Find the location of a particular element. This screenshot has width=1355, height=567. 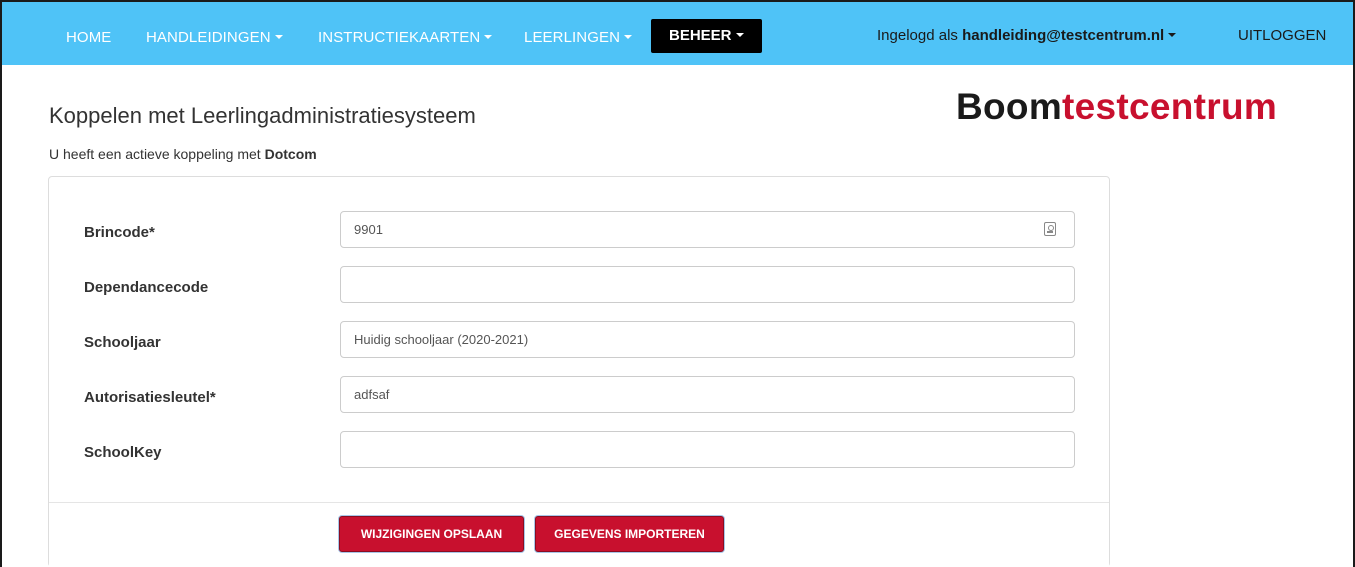

nav-instructiekaarten-dropdown: INSTRUCTIEKAARTEN is located at coordinates (405, 38).